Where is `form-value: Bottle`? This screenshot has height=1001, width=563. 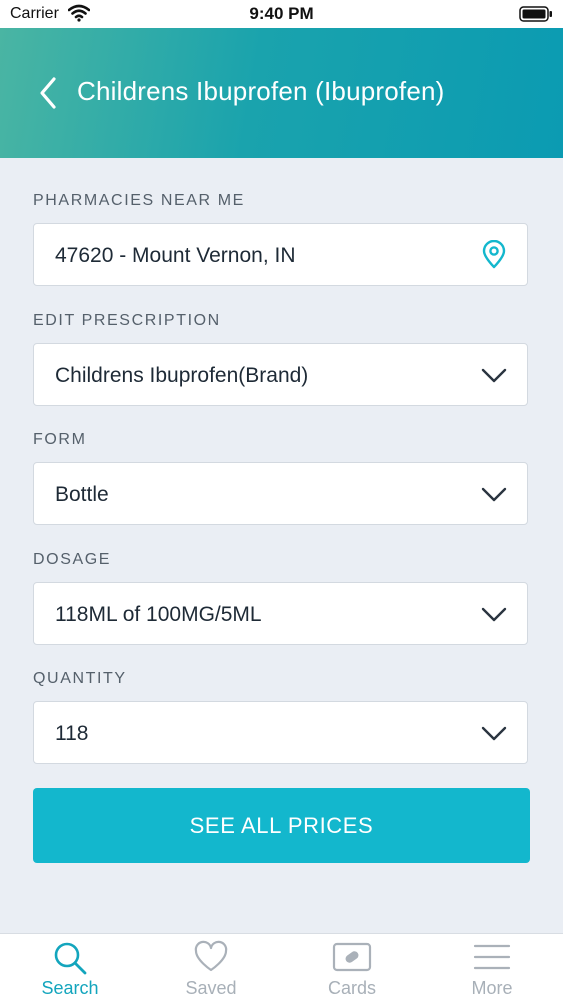 form-value: Bottle is located at coordinates (82, 494).